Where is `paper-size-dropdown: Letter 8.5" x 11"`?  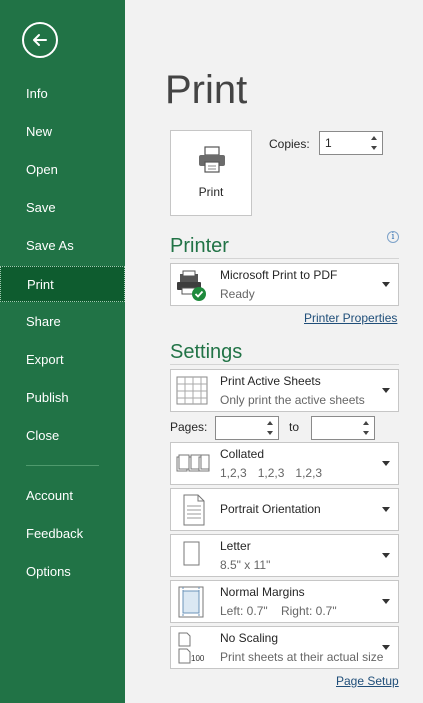
paper-size-dropdown: Letter 8.5" x 11" is located at coordinates (284, 555).